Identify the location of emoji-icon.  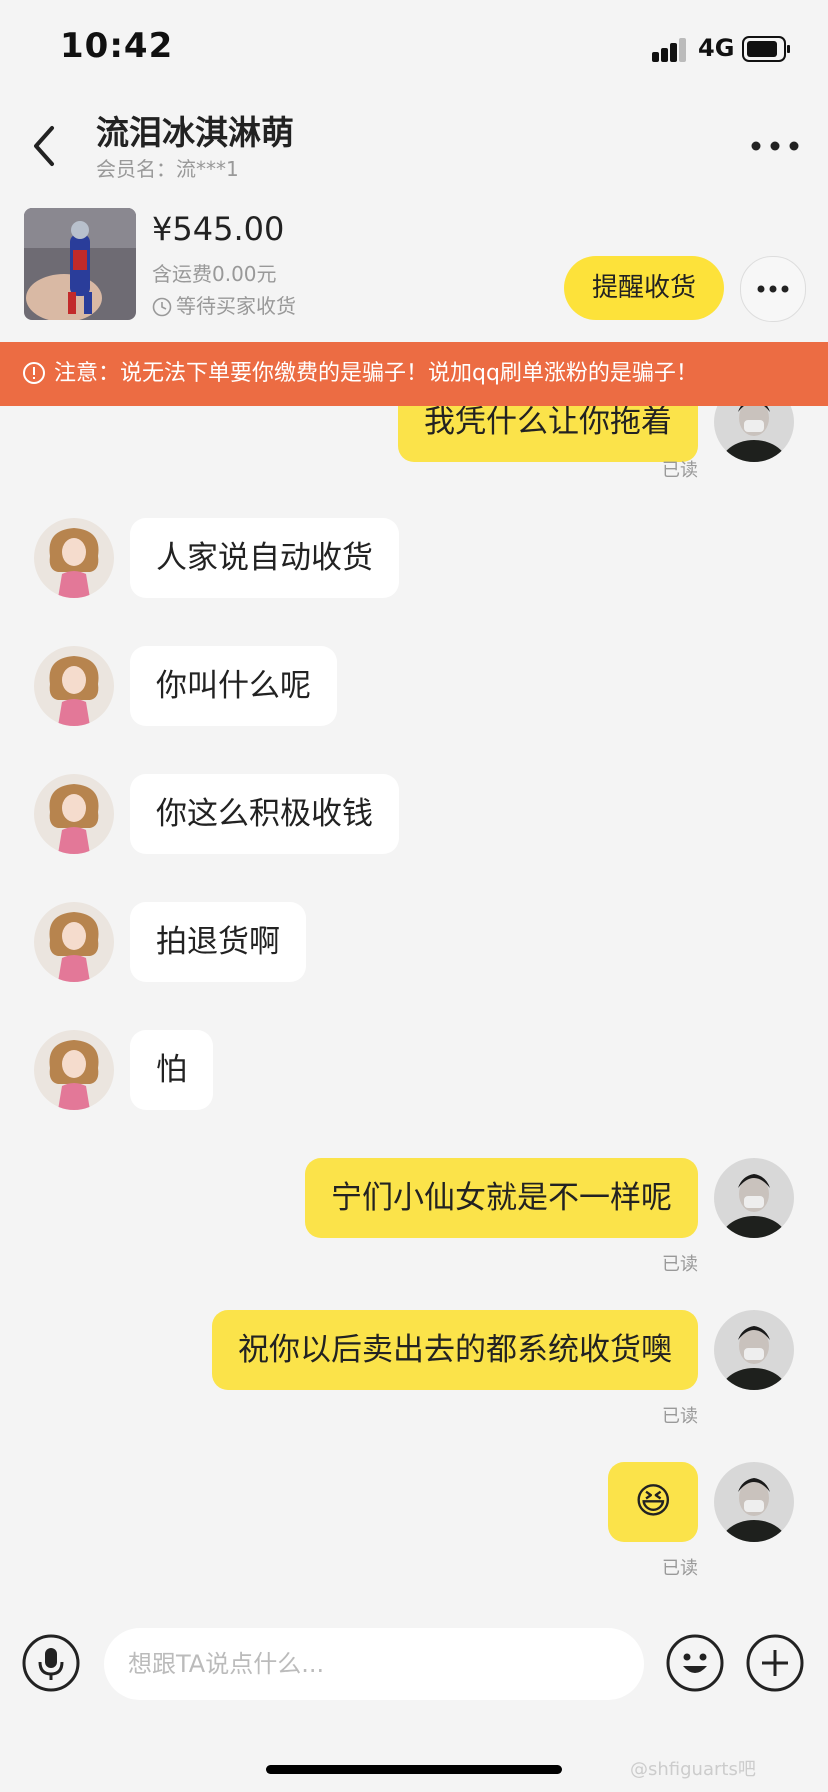
(695, 1663).